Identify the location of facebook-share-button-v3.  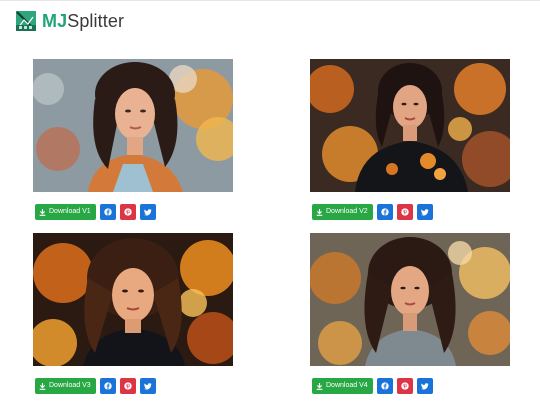
(107, 386).